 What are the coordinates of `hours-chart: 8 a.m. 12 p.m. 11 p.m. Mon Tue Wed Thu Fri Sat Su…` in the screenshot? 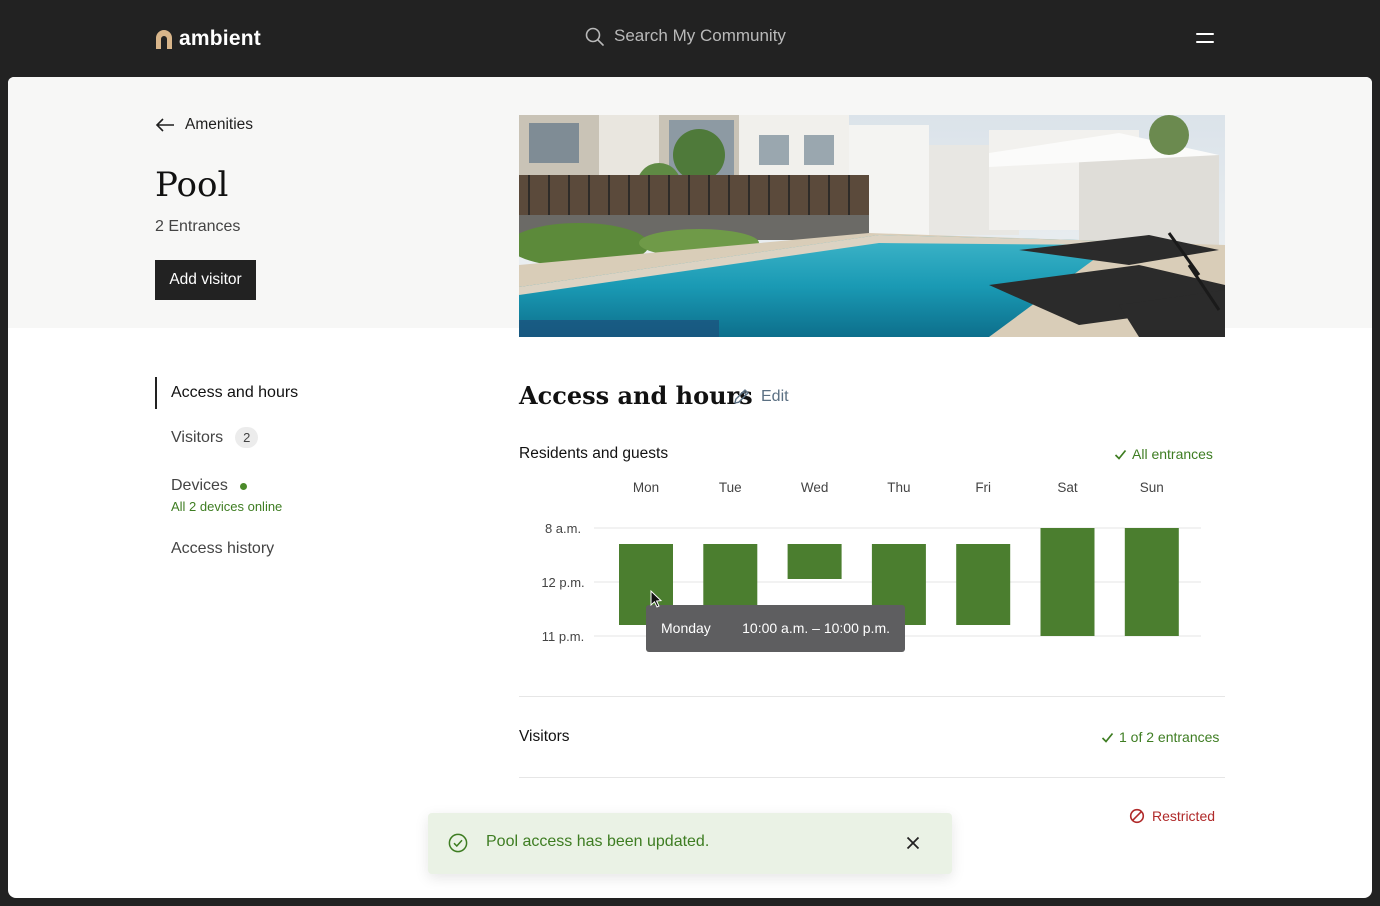 It's located at (871, 566).